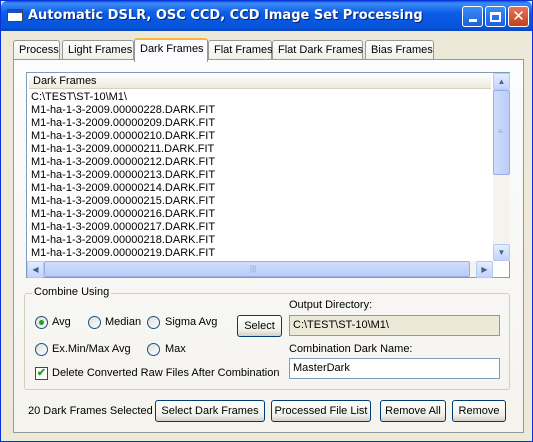 This screenshot has height=442, width=533. Describe the element at coordinates (260, 97) in the screenshot. I see `list-item: C:\TEST\ST-10\M1\` at that location.